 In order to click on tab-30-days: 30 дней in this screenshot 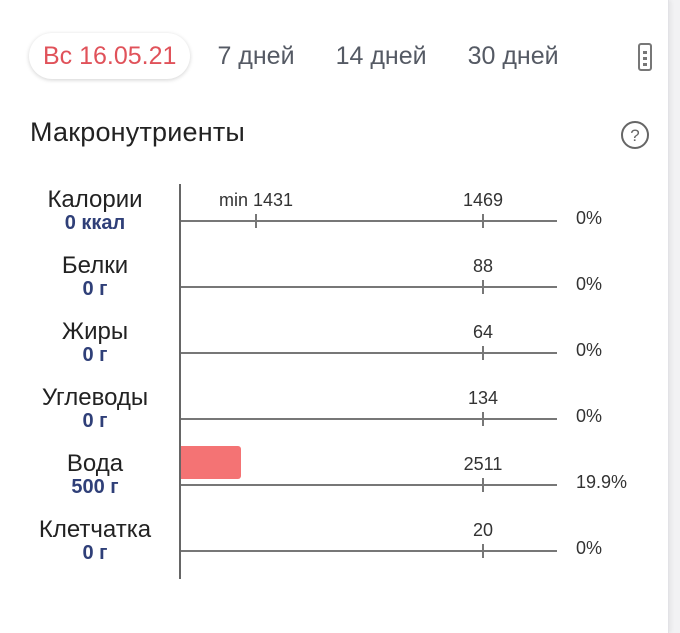, I will do `click(513, 56)`.